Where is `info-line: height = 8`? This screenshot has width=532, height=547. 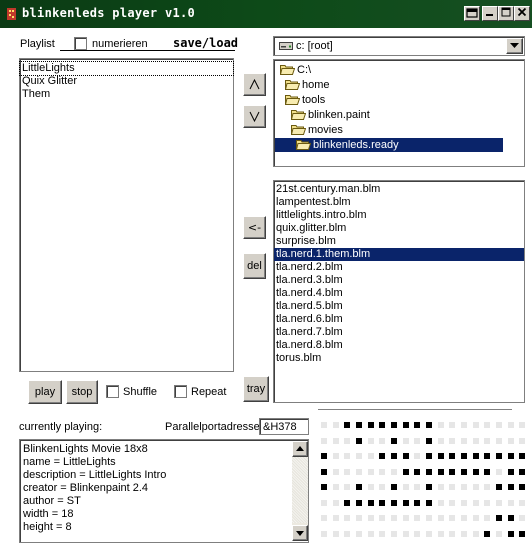
info-line: height = 8 is located at coordinates (47, 527).